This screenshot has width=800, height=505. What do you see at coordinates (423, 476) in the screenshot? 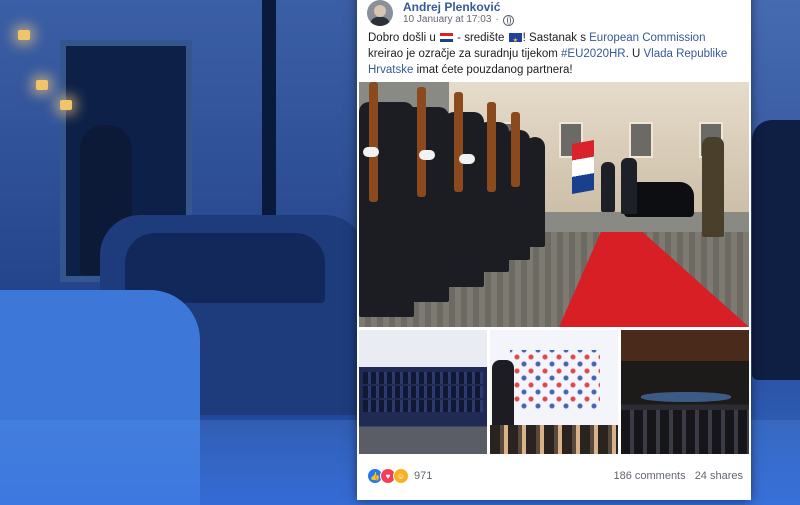
I see `reaction-count: 971` at bounding box center [423, 476].